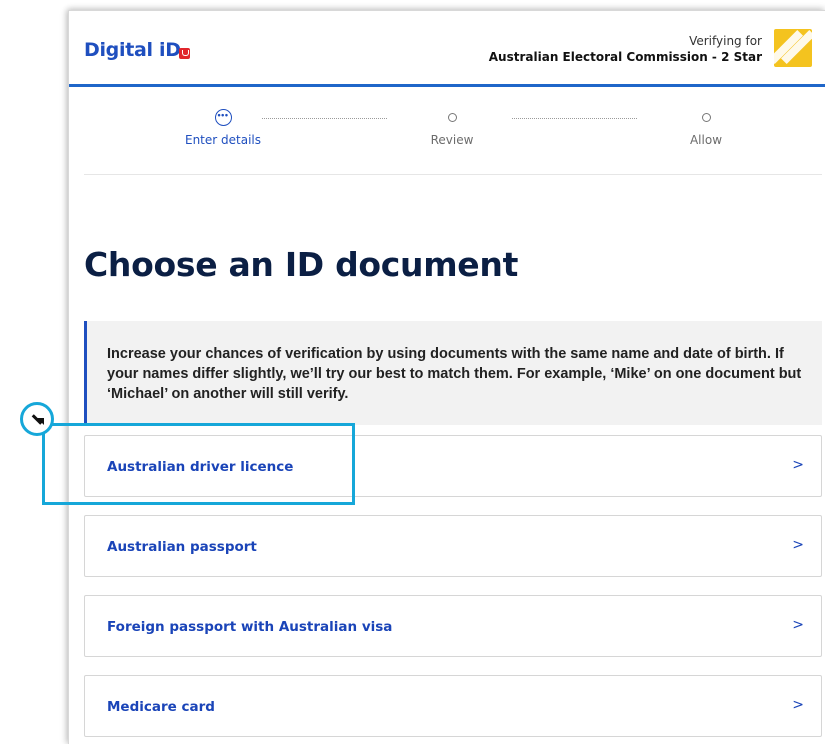 This screenshot has width=825, height=744. Describe the element at coordinates (184, 53) in the screenshot. I see `logo-badge-icon` at that location.